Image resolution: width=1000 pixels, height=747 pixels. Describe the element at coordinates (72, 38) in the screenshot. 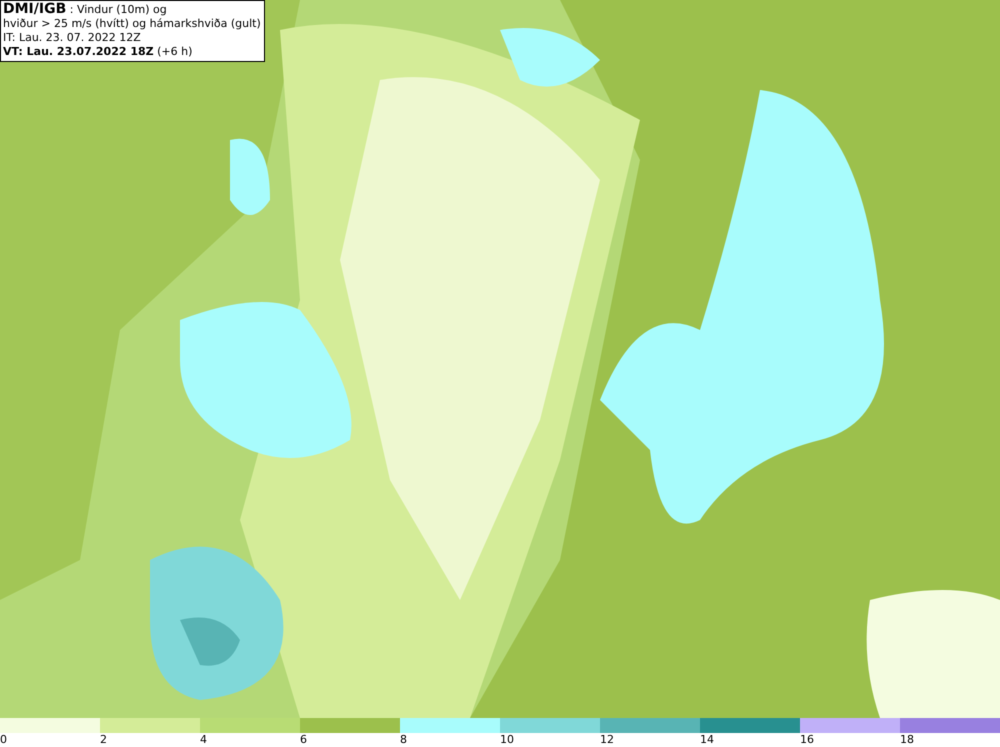

I see `caption-line: IT: Lau. 23. 07. 2022 12Z` at that location.